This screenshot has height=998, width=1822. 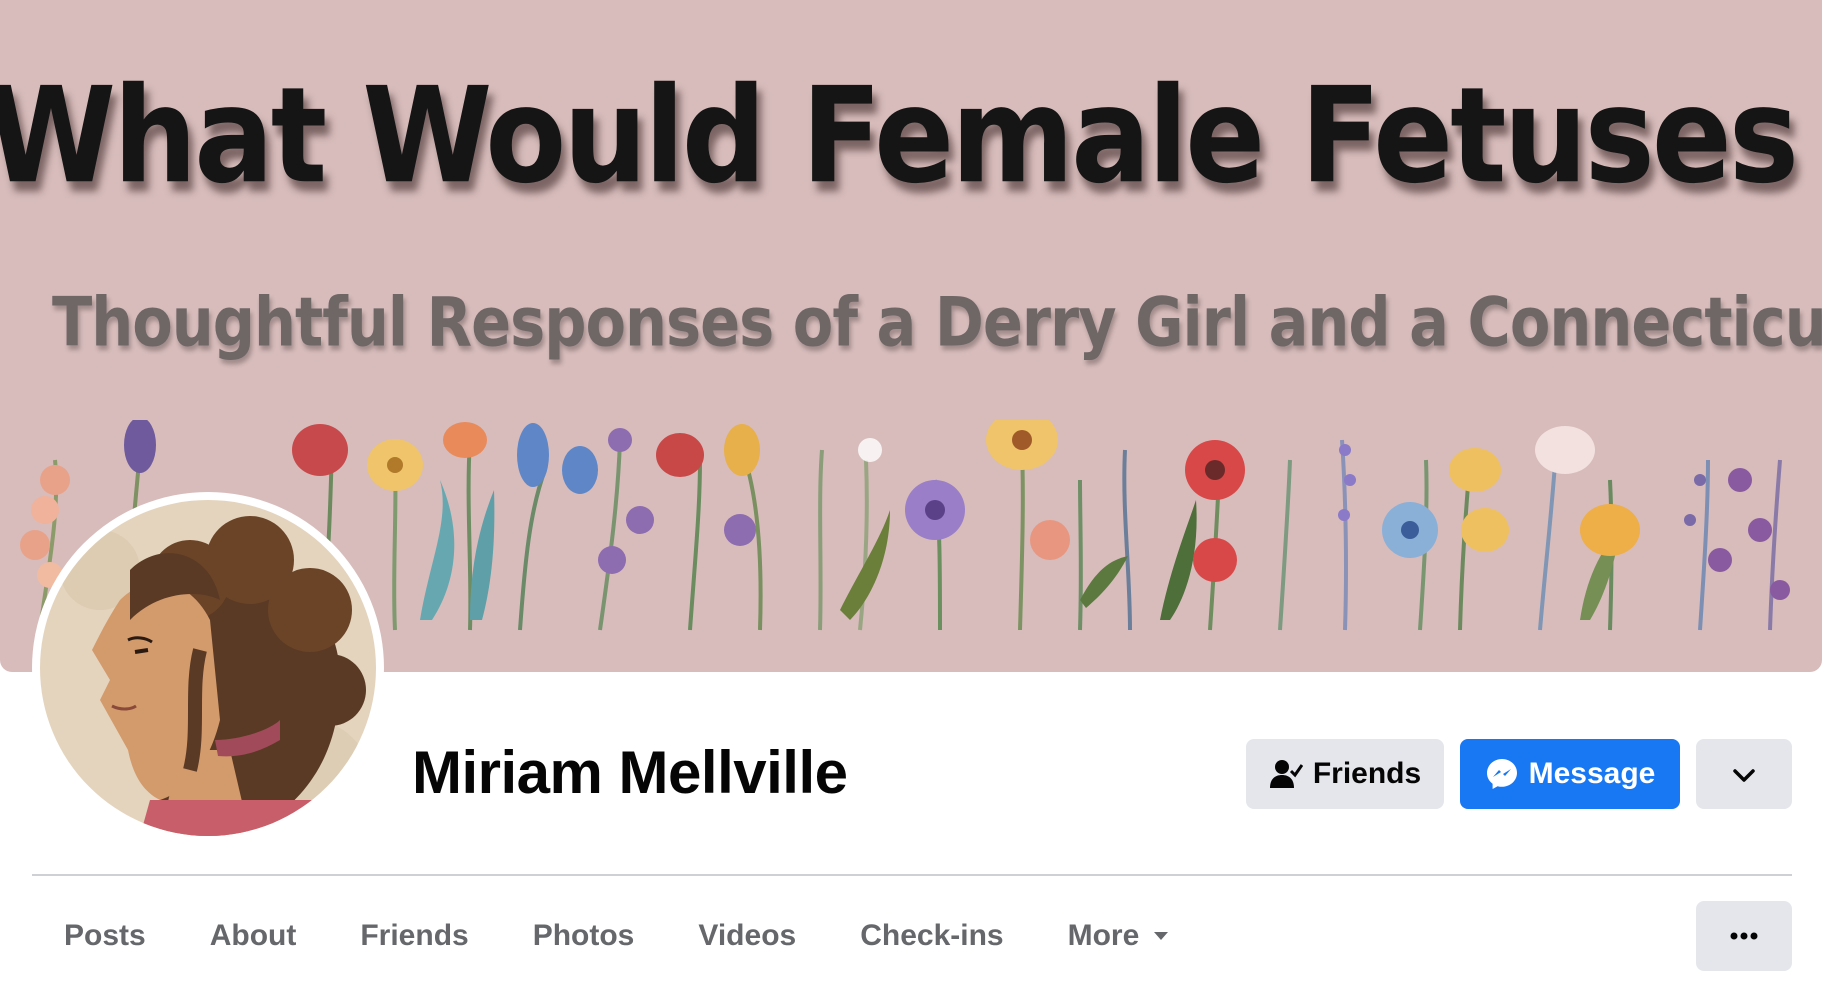 I want to click on tab-about-label: About, so click(x=253, y=935).